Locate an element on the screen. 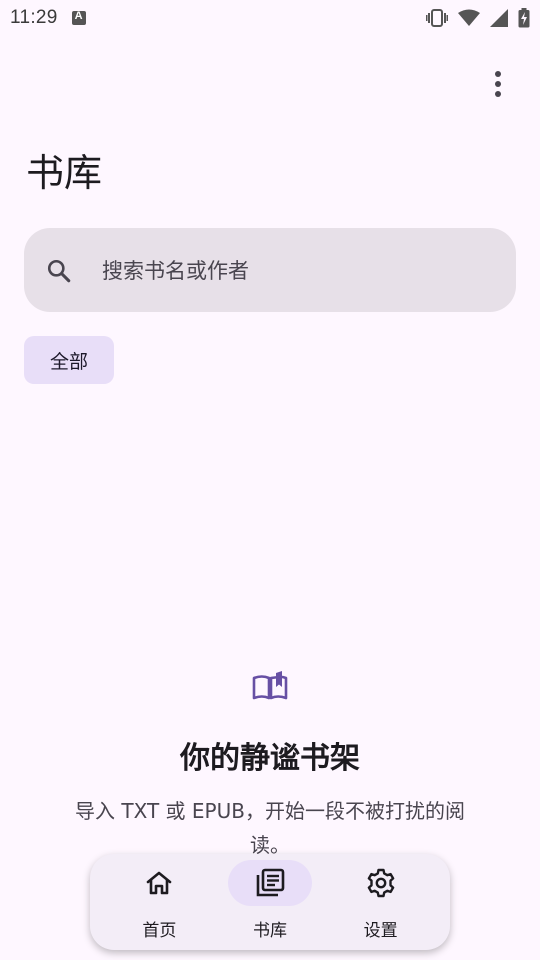  wifi-icon is located at coordinates (469, 17).